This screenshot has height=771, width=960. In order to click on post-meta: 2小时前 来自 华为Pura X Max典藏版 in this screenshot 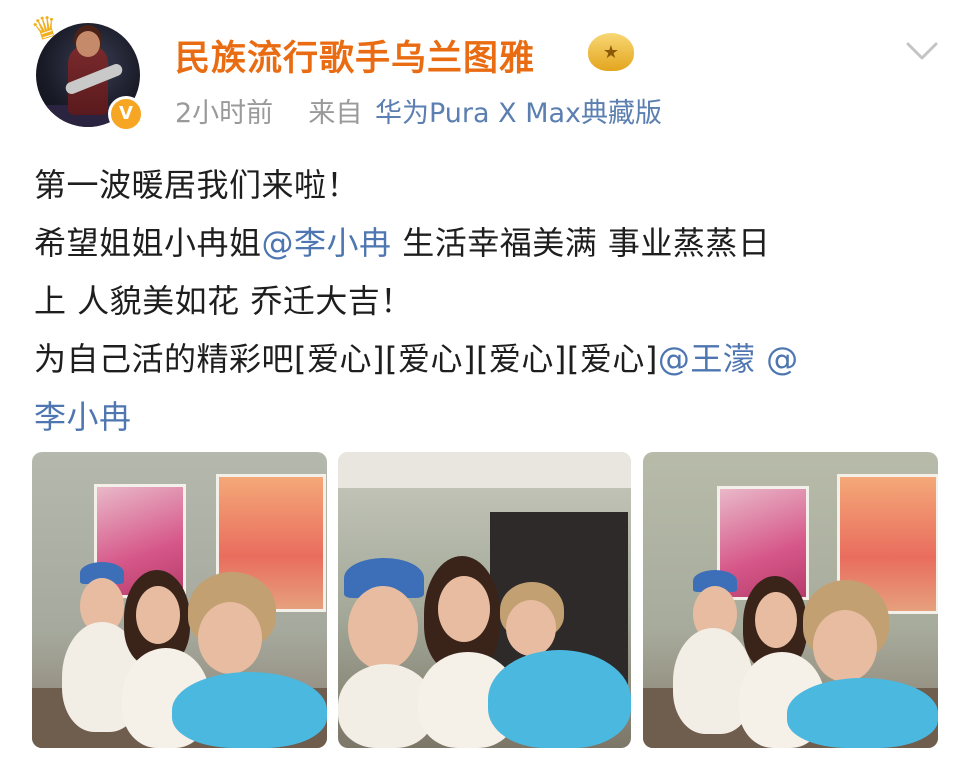, I will do `click(418, 110)`.